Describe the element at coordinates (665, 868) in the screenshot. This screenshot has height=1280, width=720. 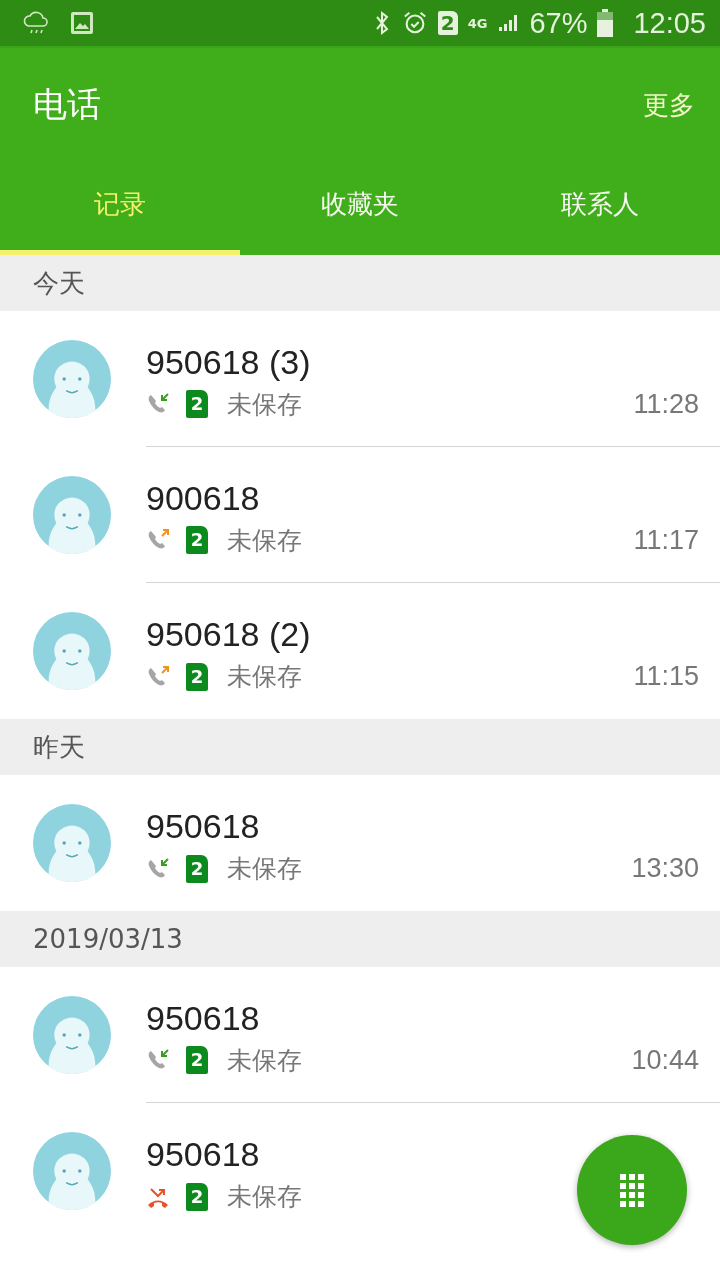
I see `call-time: 13:30` at that location.